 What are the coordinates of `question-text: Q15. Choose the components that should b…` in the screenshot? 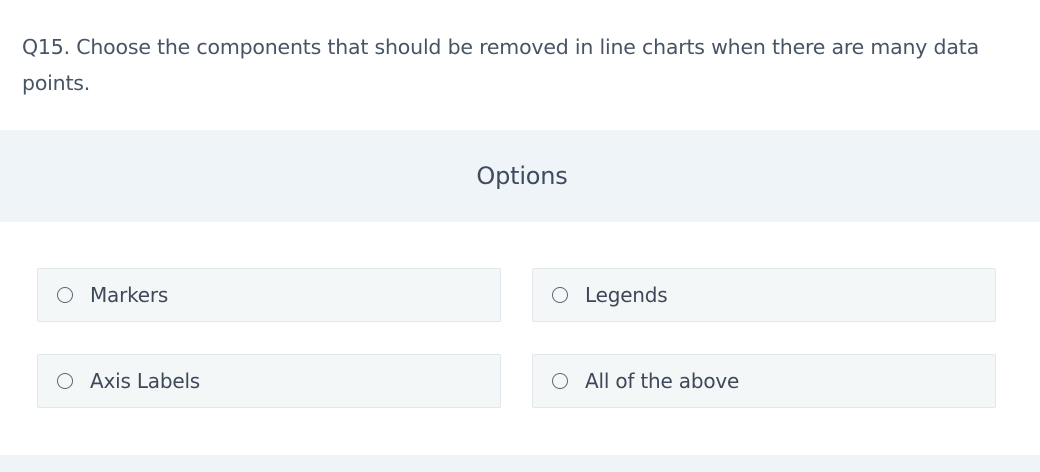 It's located at (500, 65).